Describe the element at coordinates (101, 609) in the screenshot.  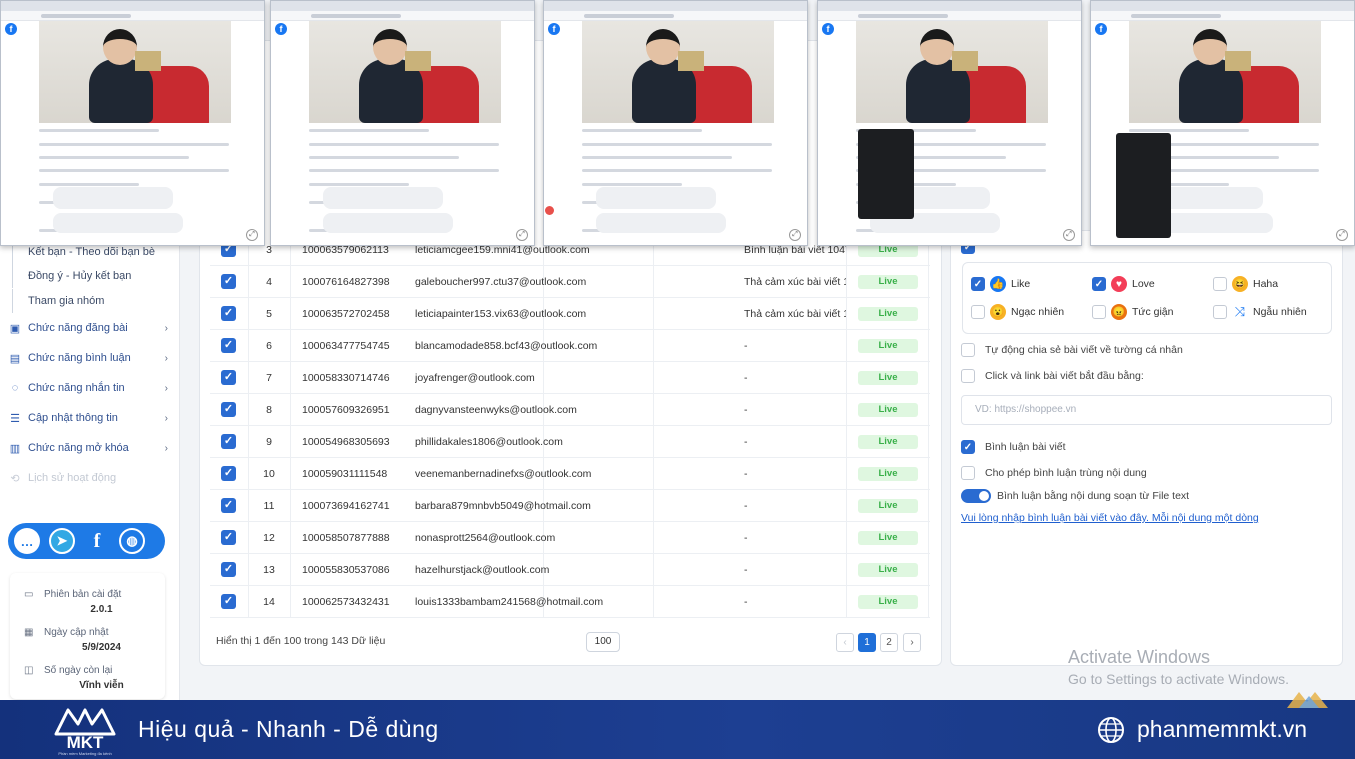
I see `version-value: 2.0.1` at that location.